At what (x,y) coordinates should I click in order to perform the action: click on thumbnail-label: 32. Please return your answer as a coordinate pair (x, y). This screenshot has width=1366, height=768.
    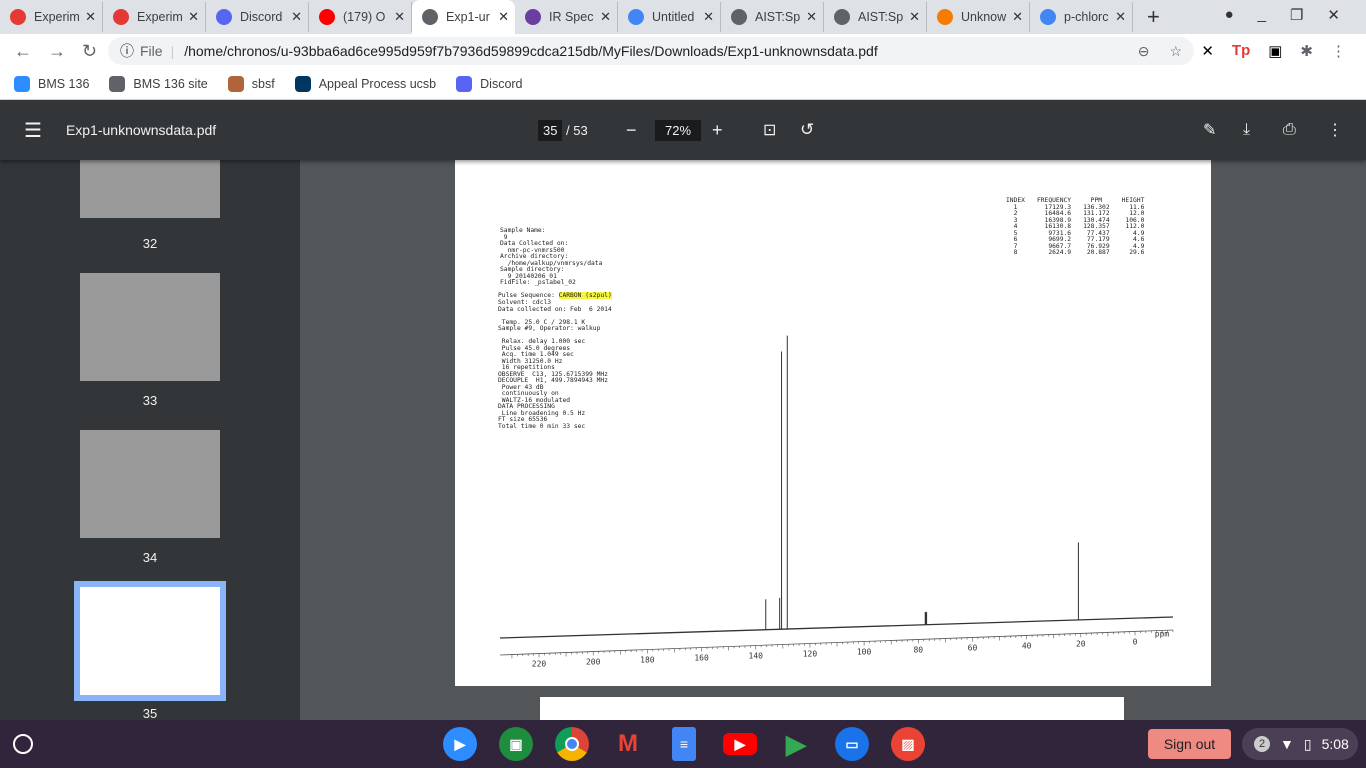
    Looking at the image, I should click on (150, 243).